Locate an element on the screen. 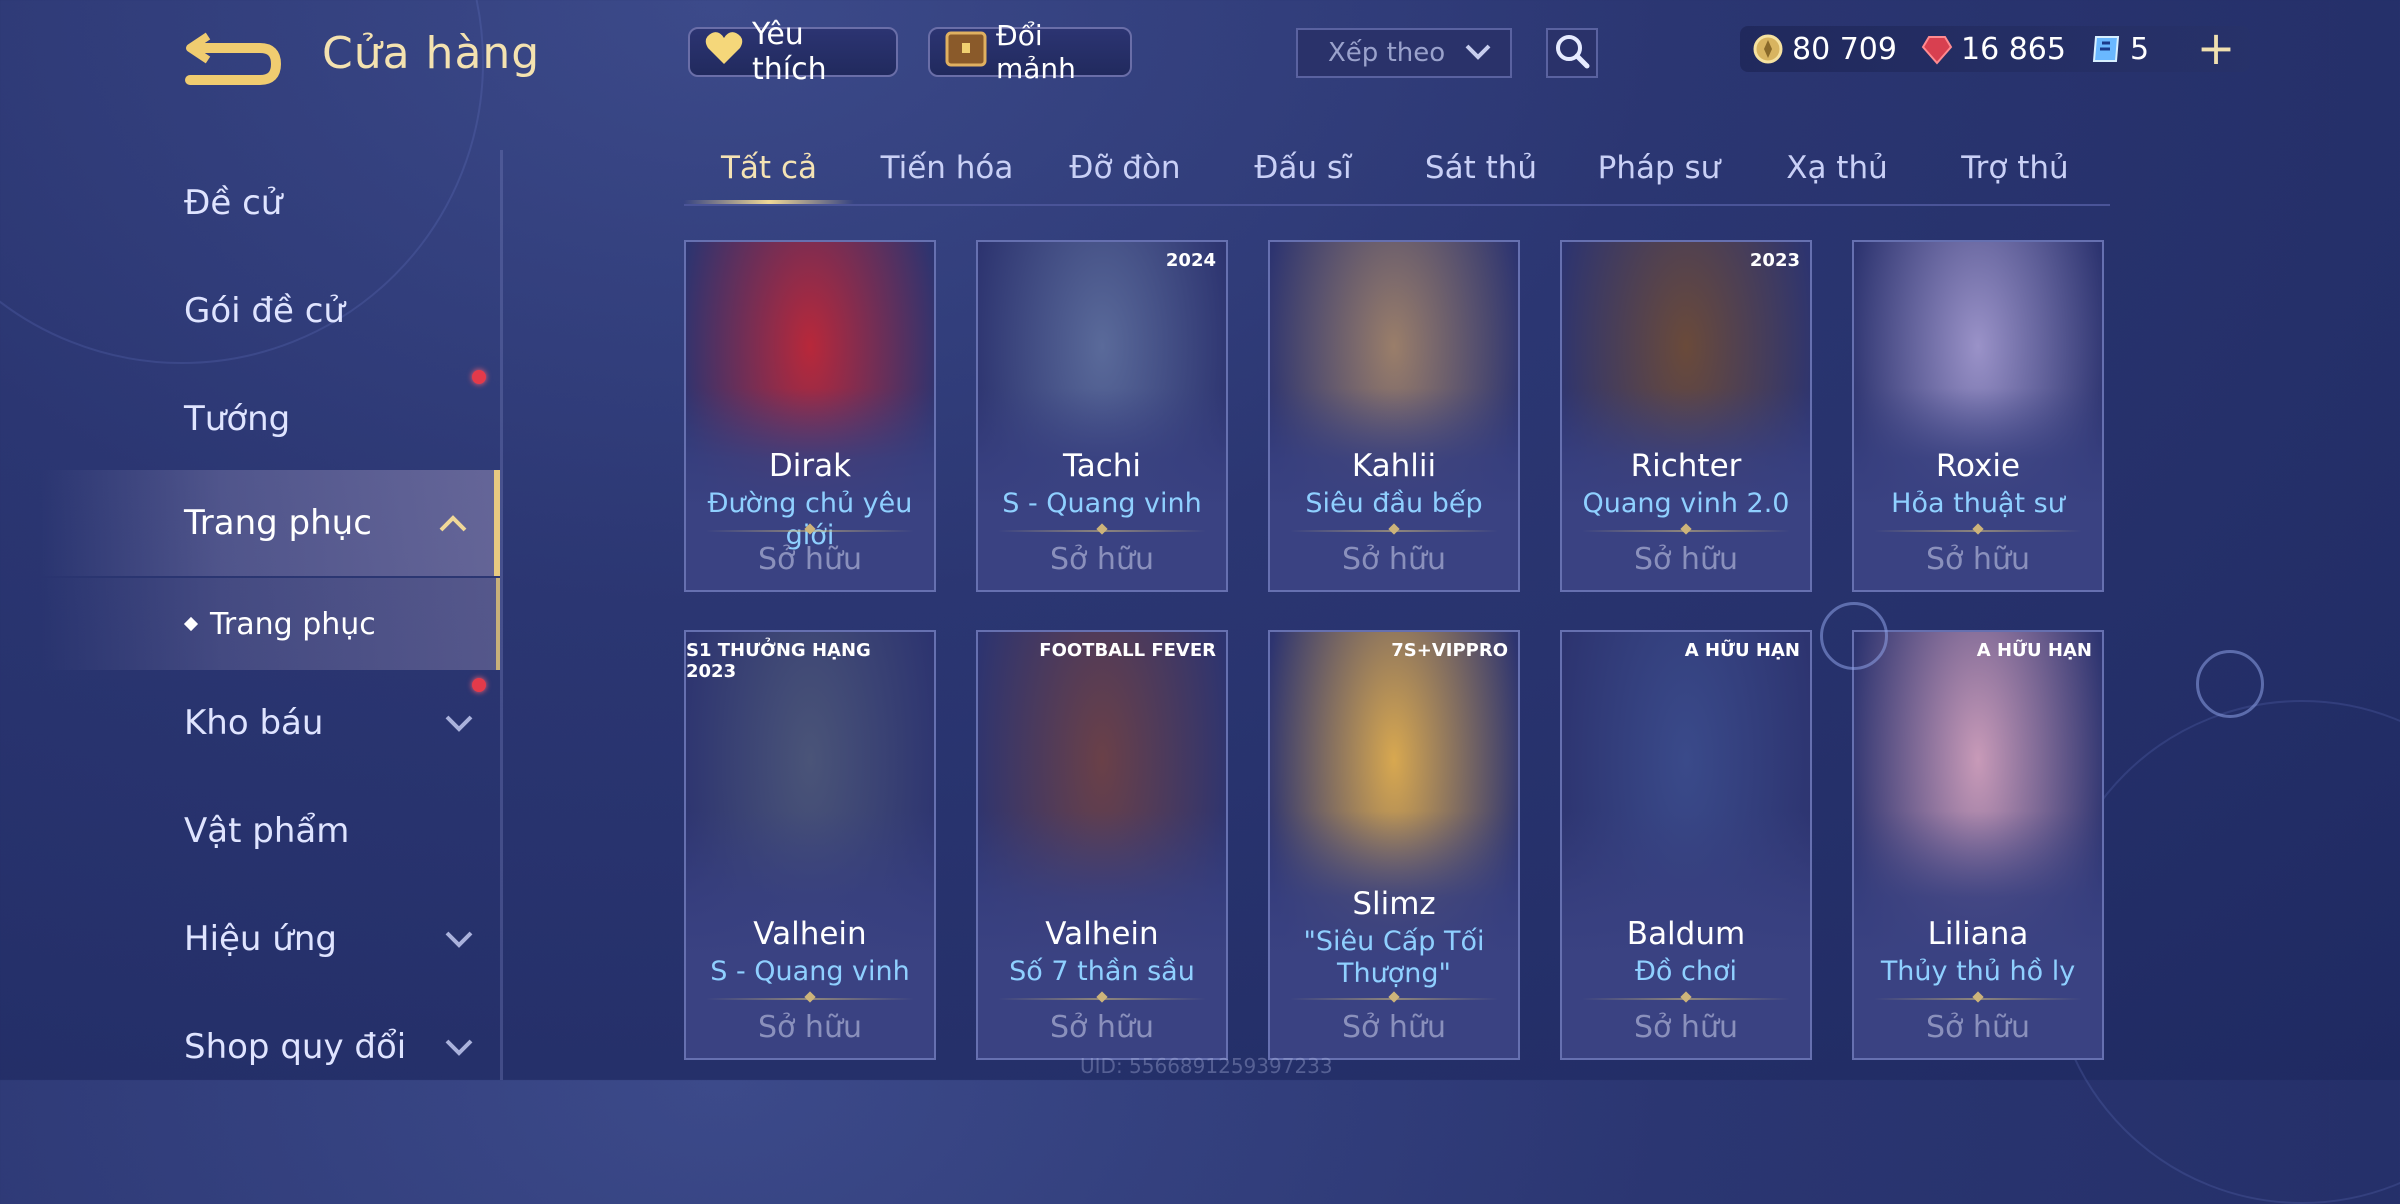  back-button is located at coordinates (235, 61).